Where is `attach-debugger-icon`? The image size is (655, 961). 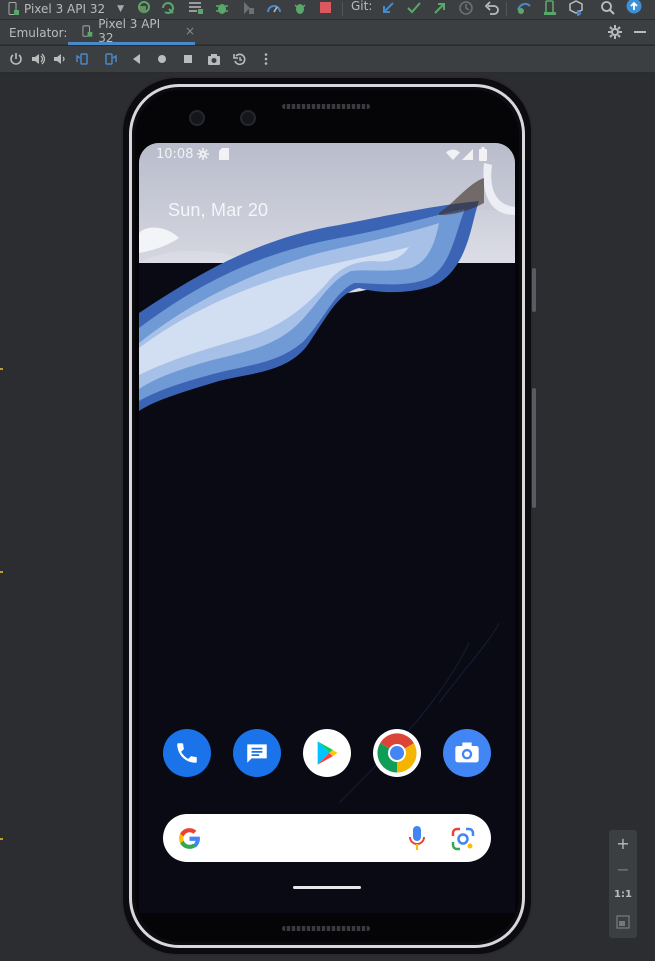 attach-debugger-icon is located at coordinates (248, 8).